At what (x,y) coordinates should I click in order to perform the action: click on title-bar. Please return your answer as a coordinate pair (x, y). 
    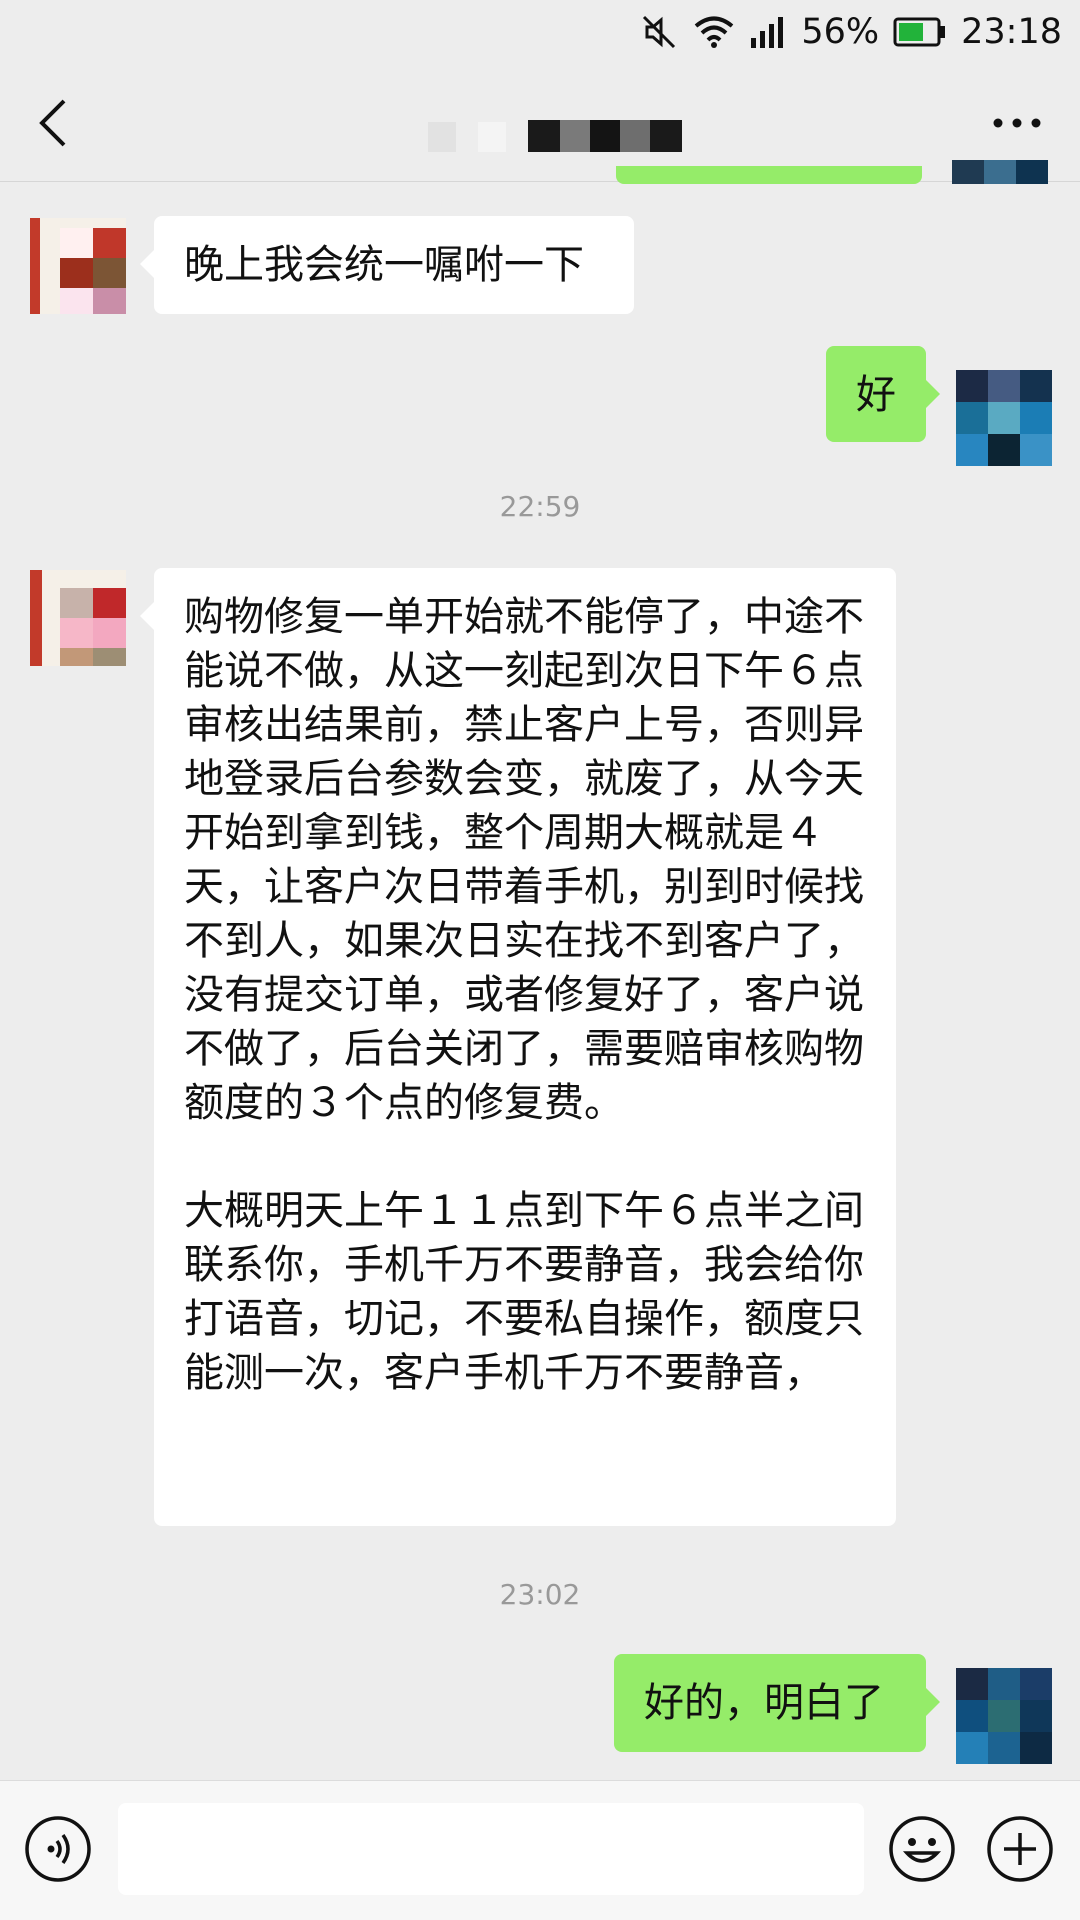
    Looking at the image, I should click on (540, 123).